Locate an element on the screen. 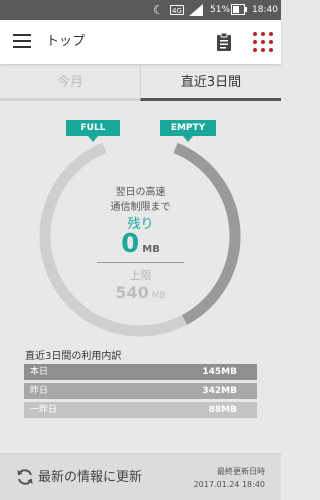  usage-row-yesterday: 昨日 342MB is located at coordinates (140, 391).